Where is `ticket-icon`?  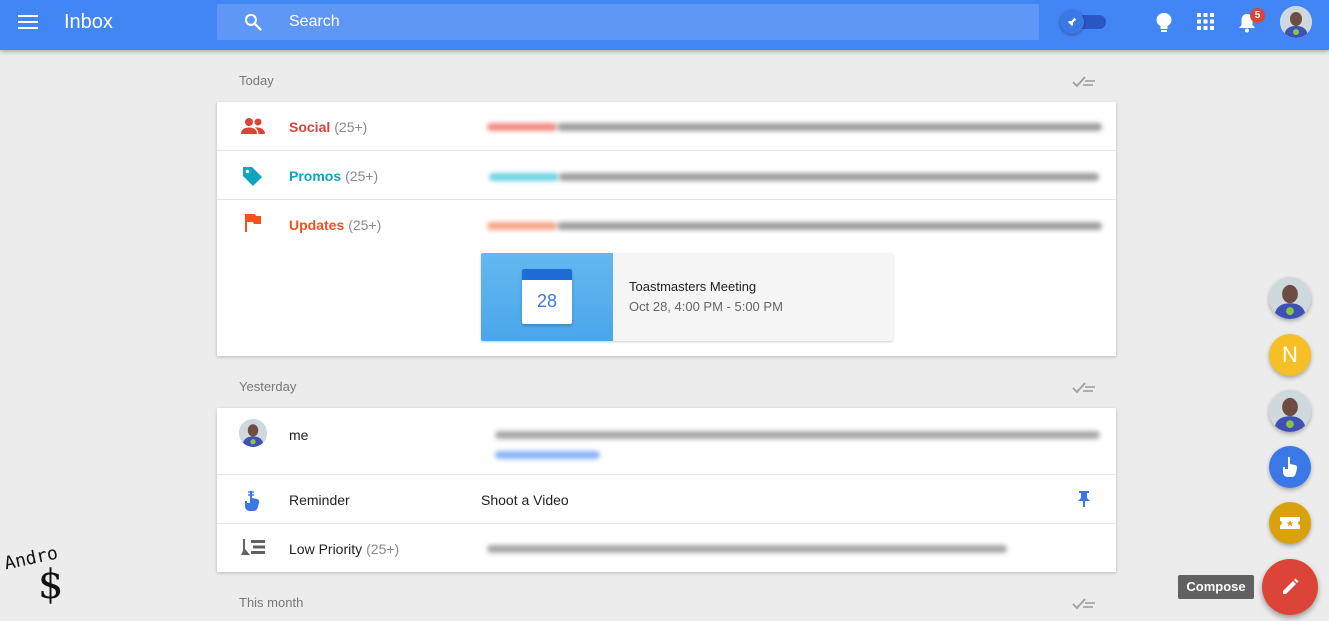
ticket-icon is located at coordinates (1290, 523).